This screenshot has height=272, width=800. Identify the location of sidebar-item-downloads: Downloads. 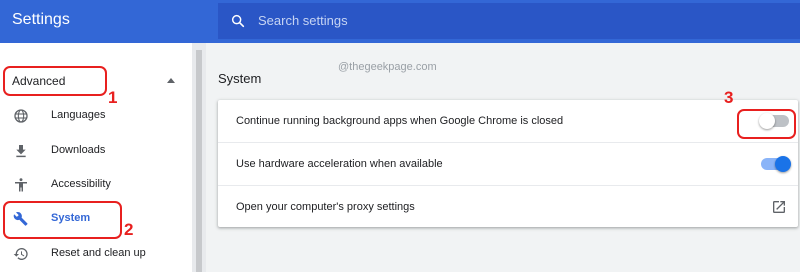
(96, 151).